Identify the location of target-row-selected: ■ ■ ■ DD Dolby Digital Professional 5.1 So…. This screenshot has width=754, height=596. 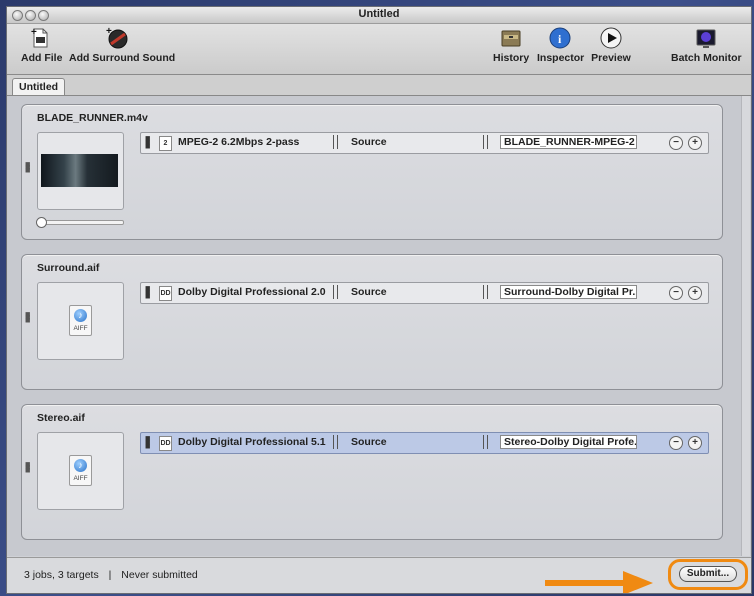
(424, 443).